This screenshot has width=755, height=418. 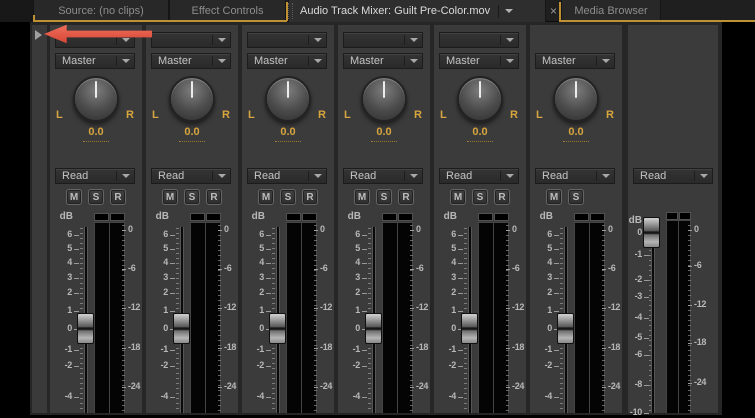 I want to click on scale-tick-label: 0, so click(x=610, y=229).